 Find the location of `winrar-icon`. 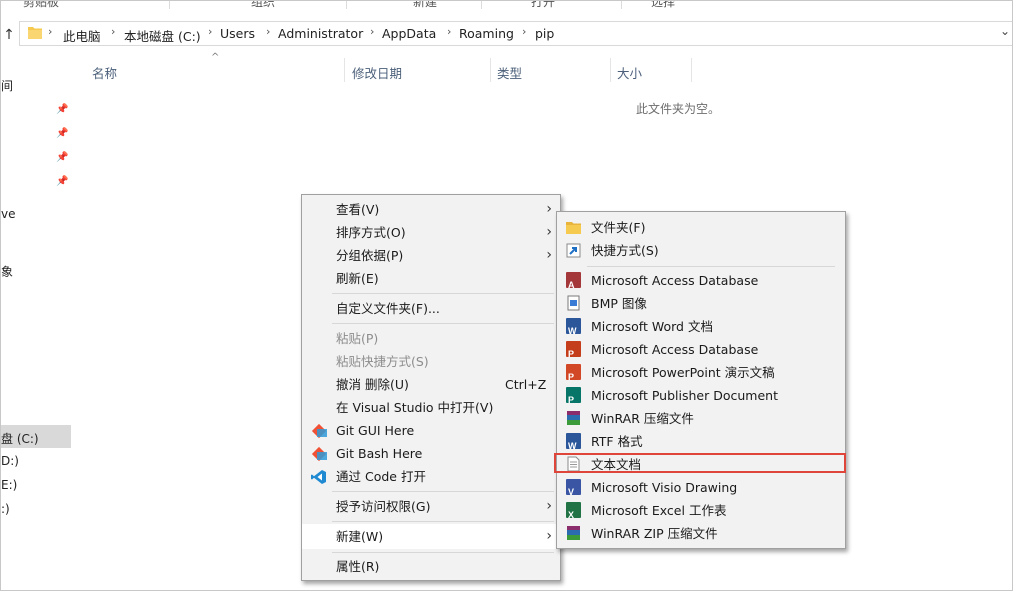

winrar-icon is located at coordinates (573, 418).